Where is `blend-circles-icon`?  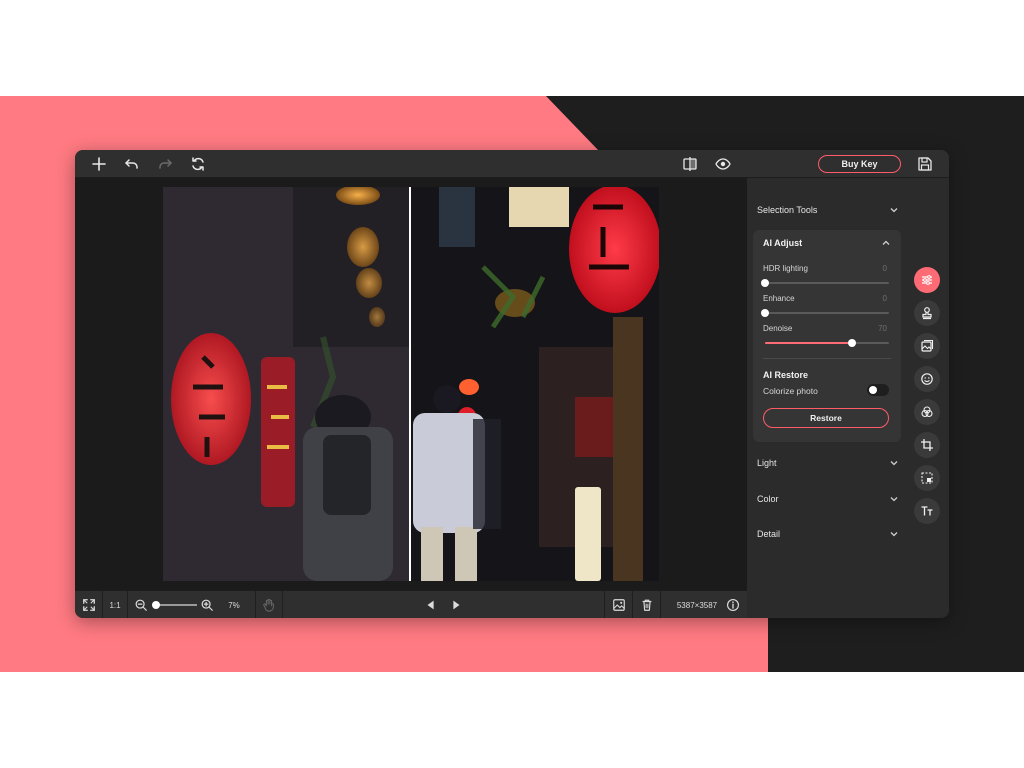 blend-circles-icon is located at coordinates (927, 412).